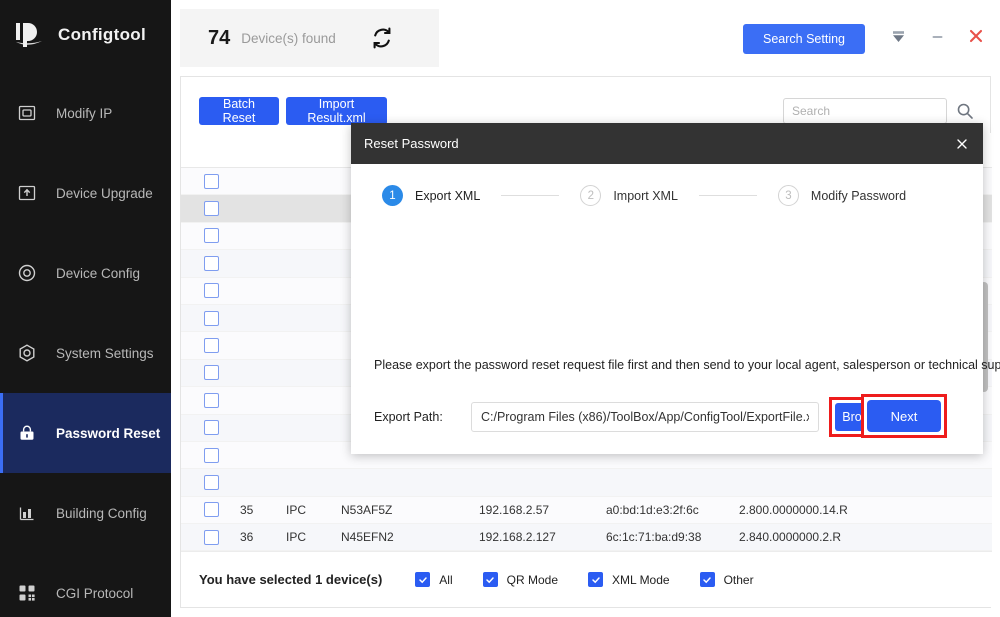  Describe the element at coordinates (247, 537) in the screenshot. I see `cell-no: 36` at that location.